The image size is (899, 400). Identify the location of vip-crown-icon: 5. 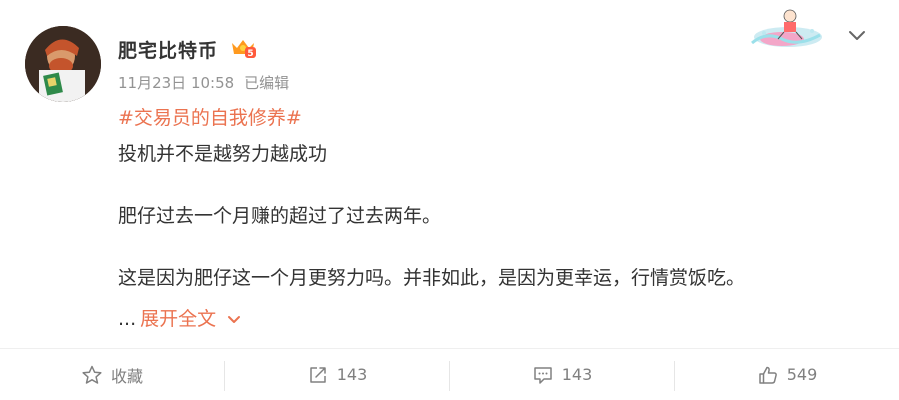
(244, 49).